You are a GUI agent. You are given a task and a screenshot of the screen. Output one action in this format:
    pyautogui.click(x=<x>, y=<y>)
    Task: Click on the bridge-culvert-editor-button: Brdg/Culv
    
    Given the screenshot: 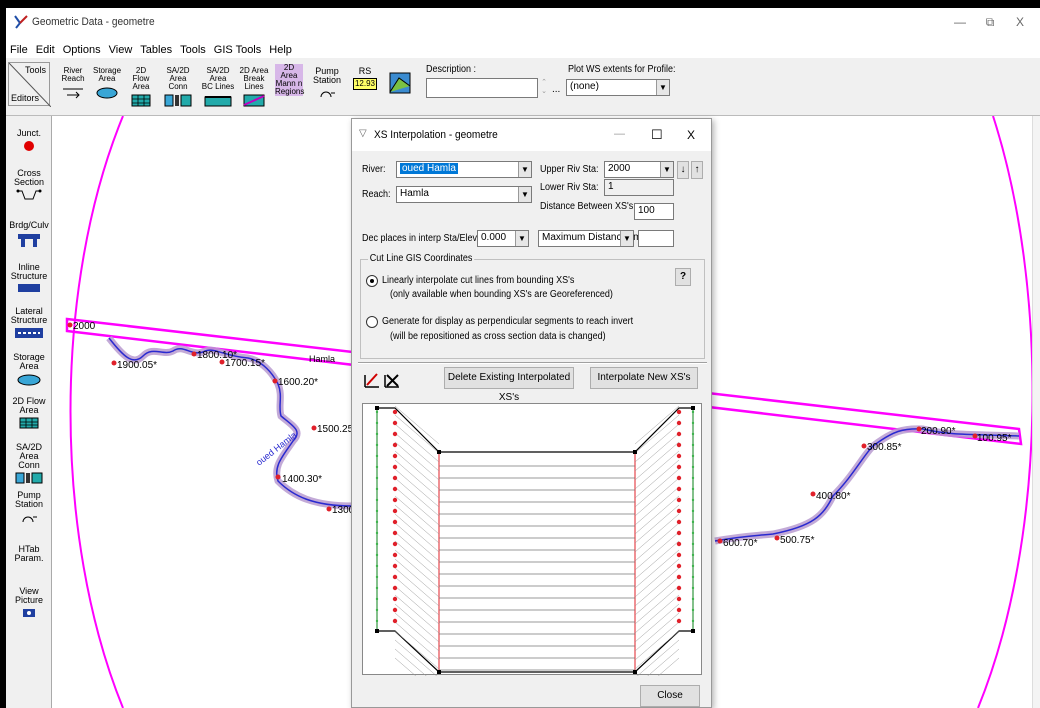 What is the action you would take?
    pyautogui.click(x=29, y=234)
    